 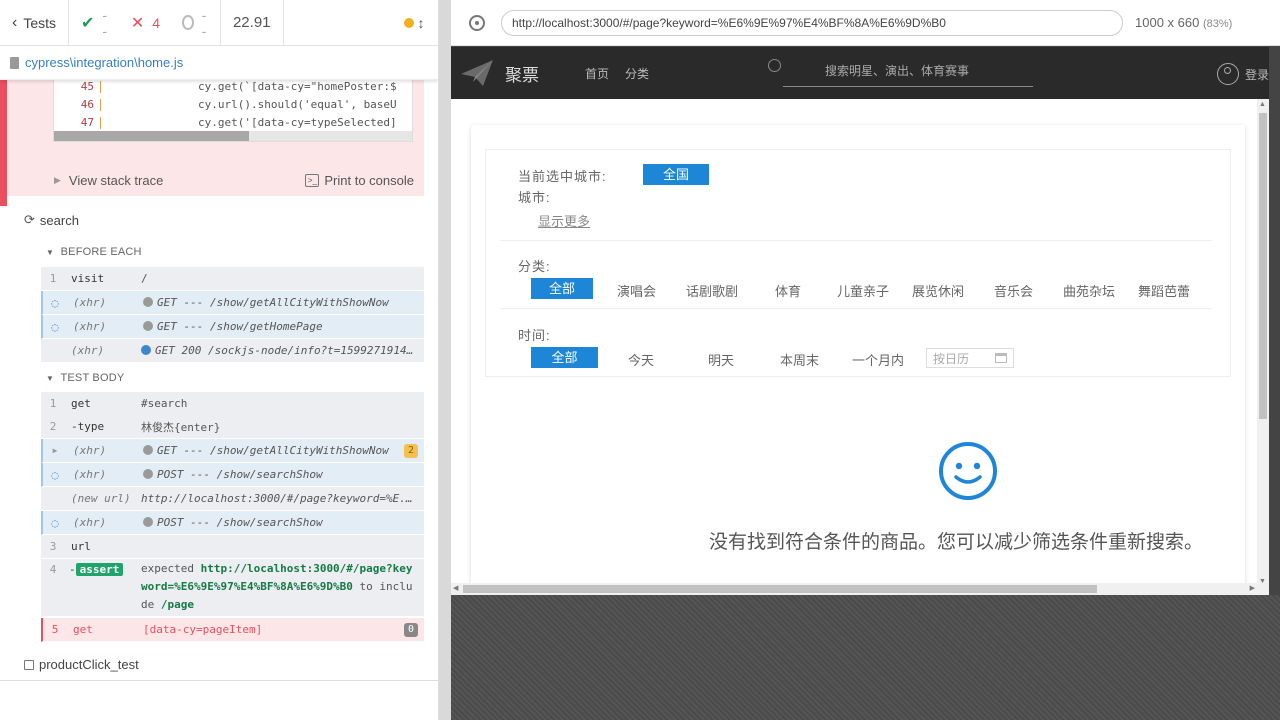 I want to click on command-row: 3 url, so click(x=232, y=547).